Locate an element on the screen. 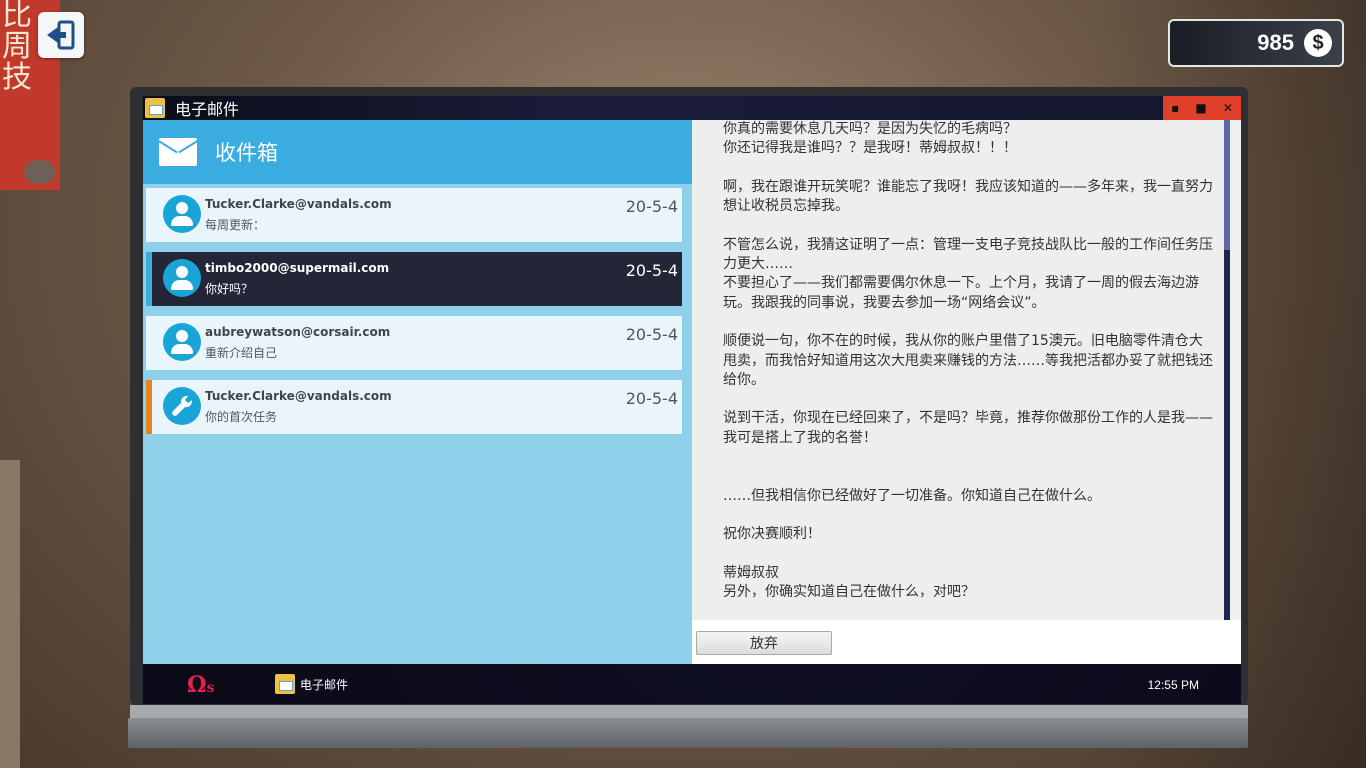 The height and width of the screenshot is (768, 1366). scroll-thumb is located at coordinates (1227, 185).